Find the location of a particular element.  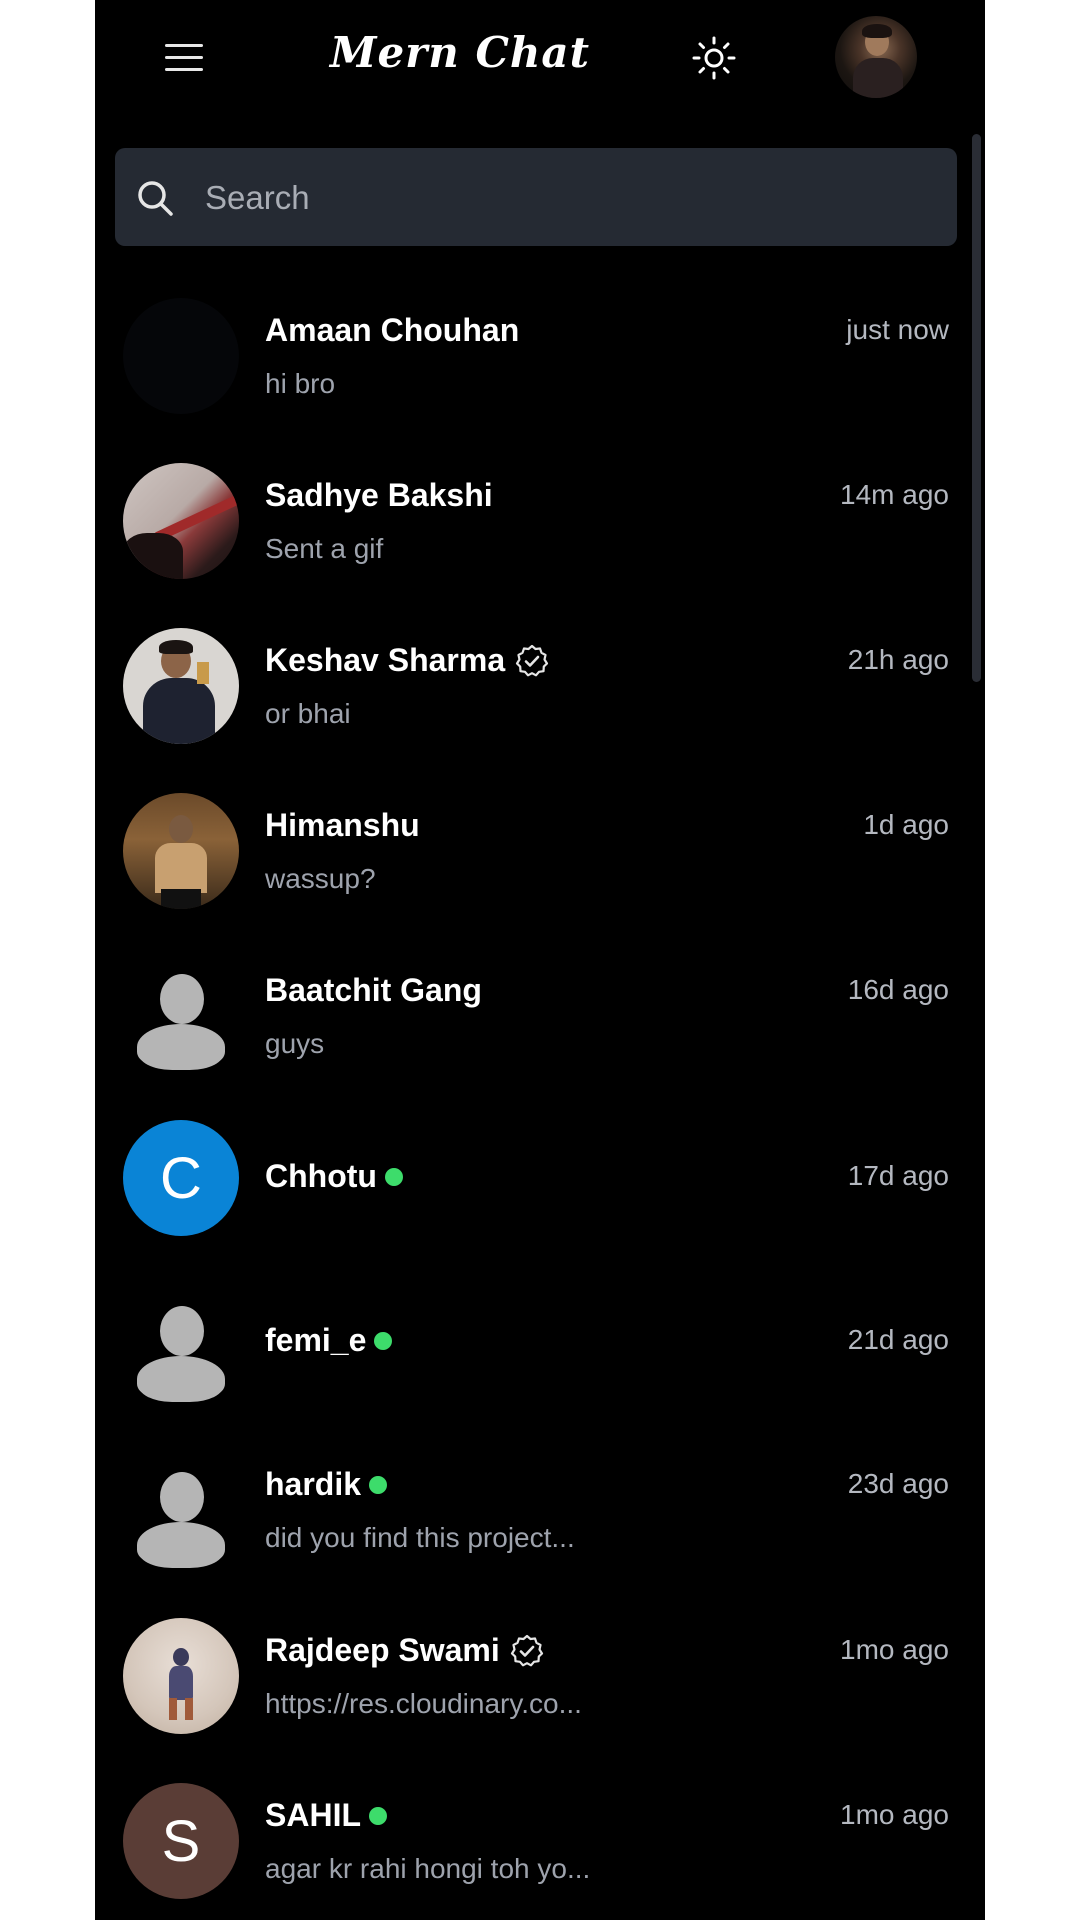

chat-name: SAHIL is located at coordinates (326, 1815).